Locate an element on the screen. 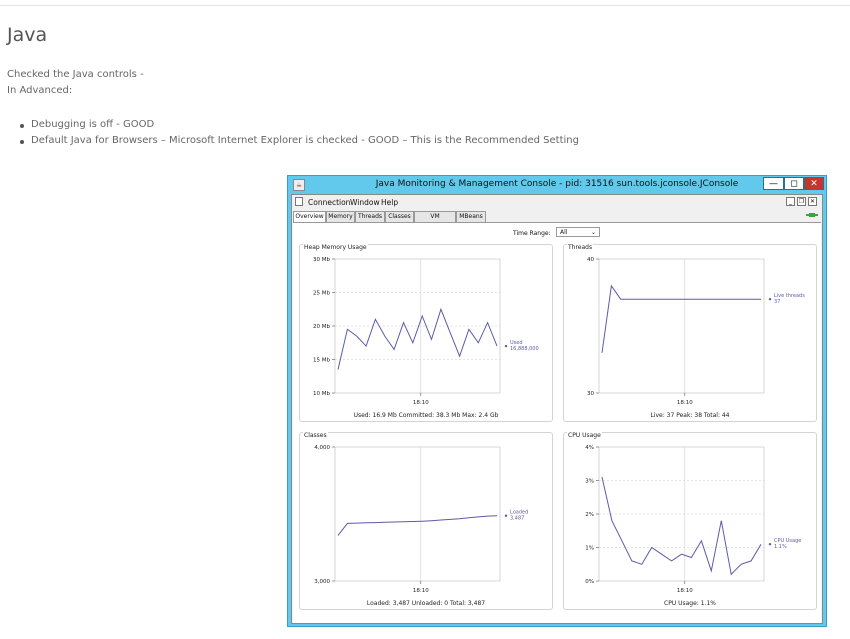 This screenshot has height=639, width=850. minimize-button: — is located at coordinates (773, 183).